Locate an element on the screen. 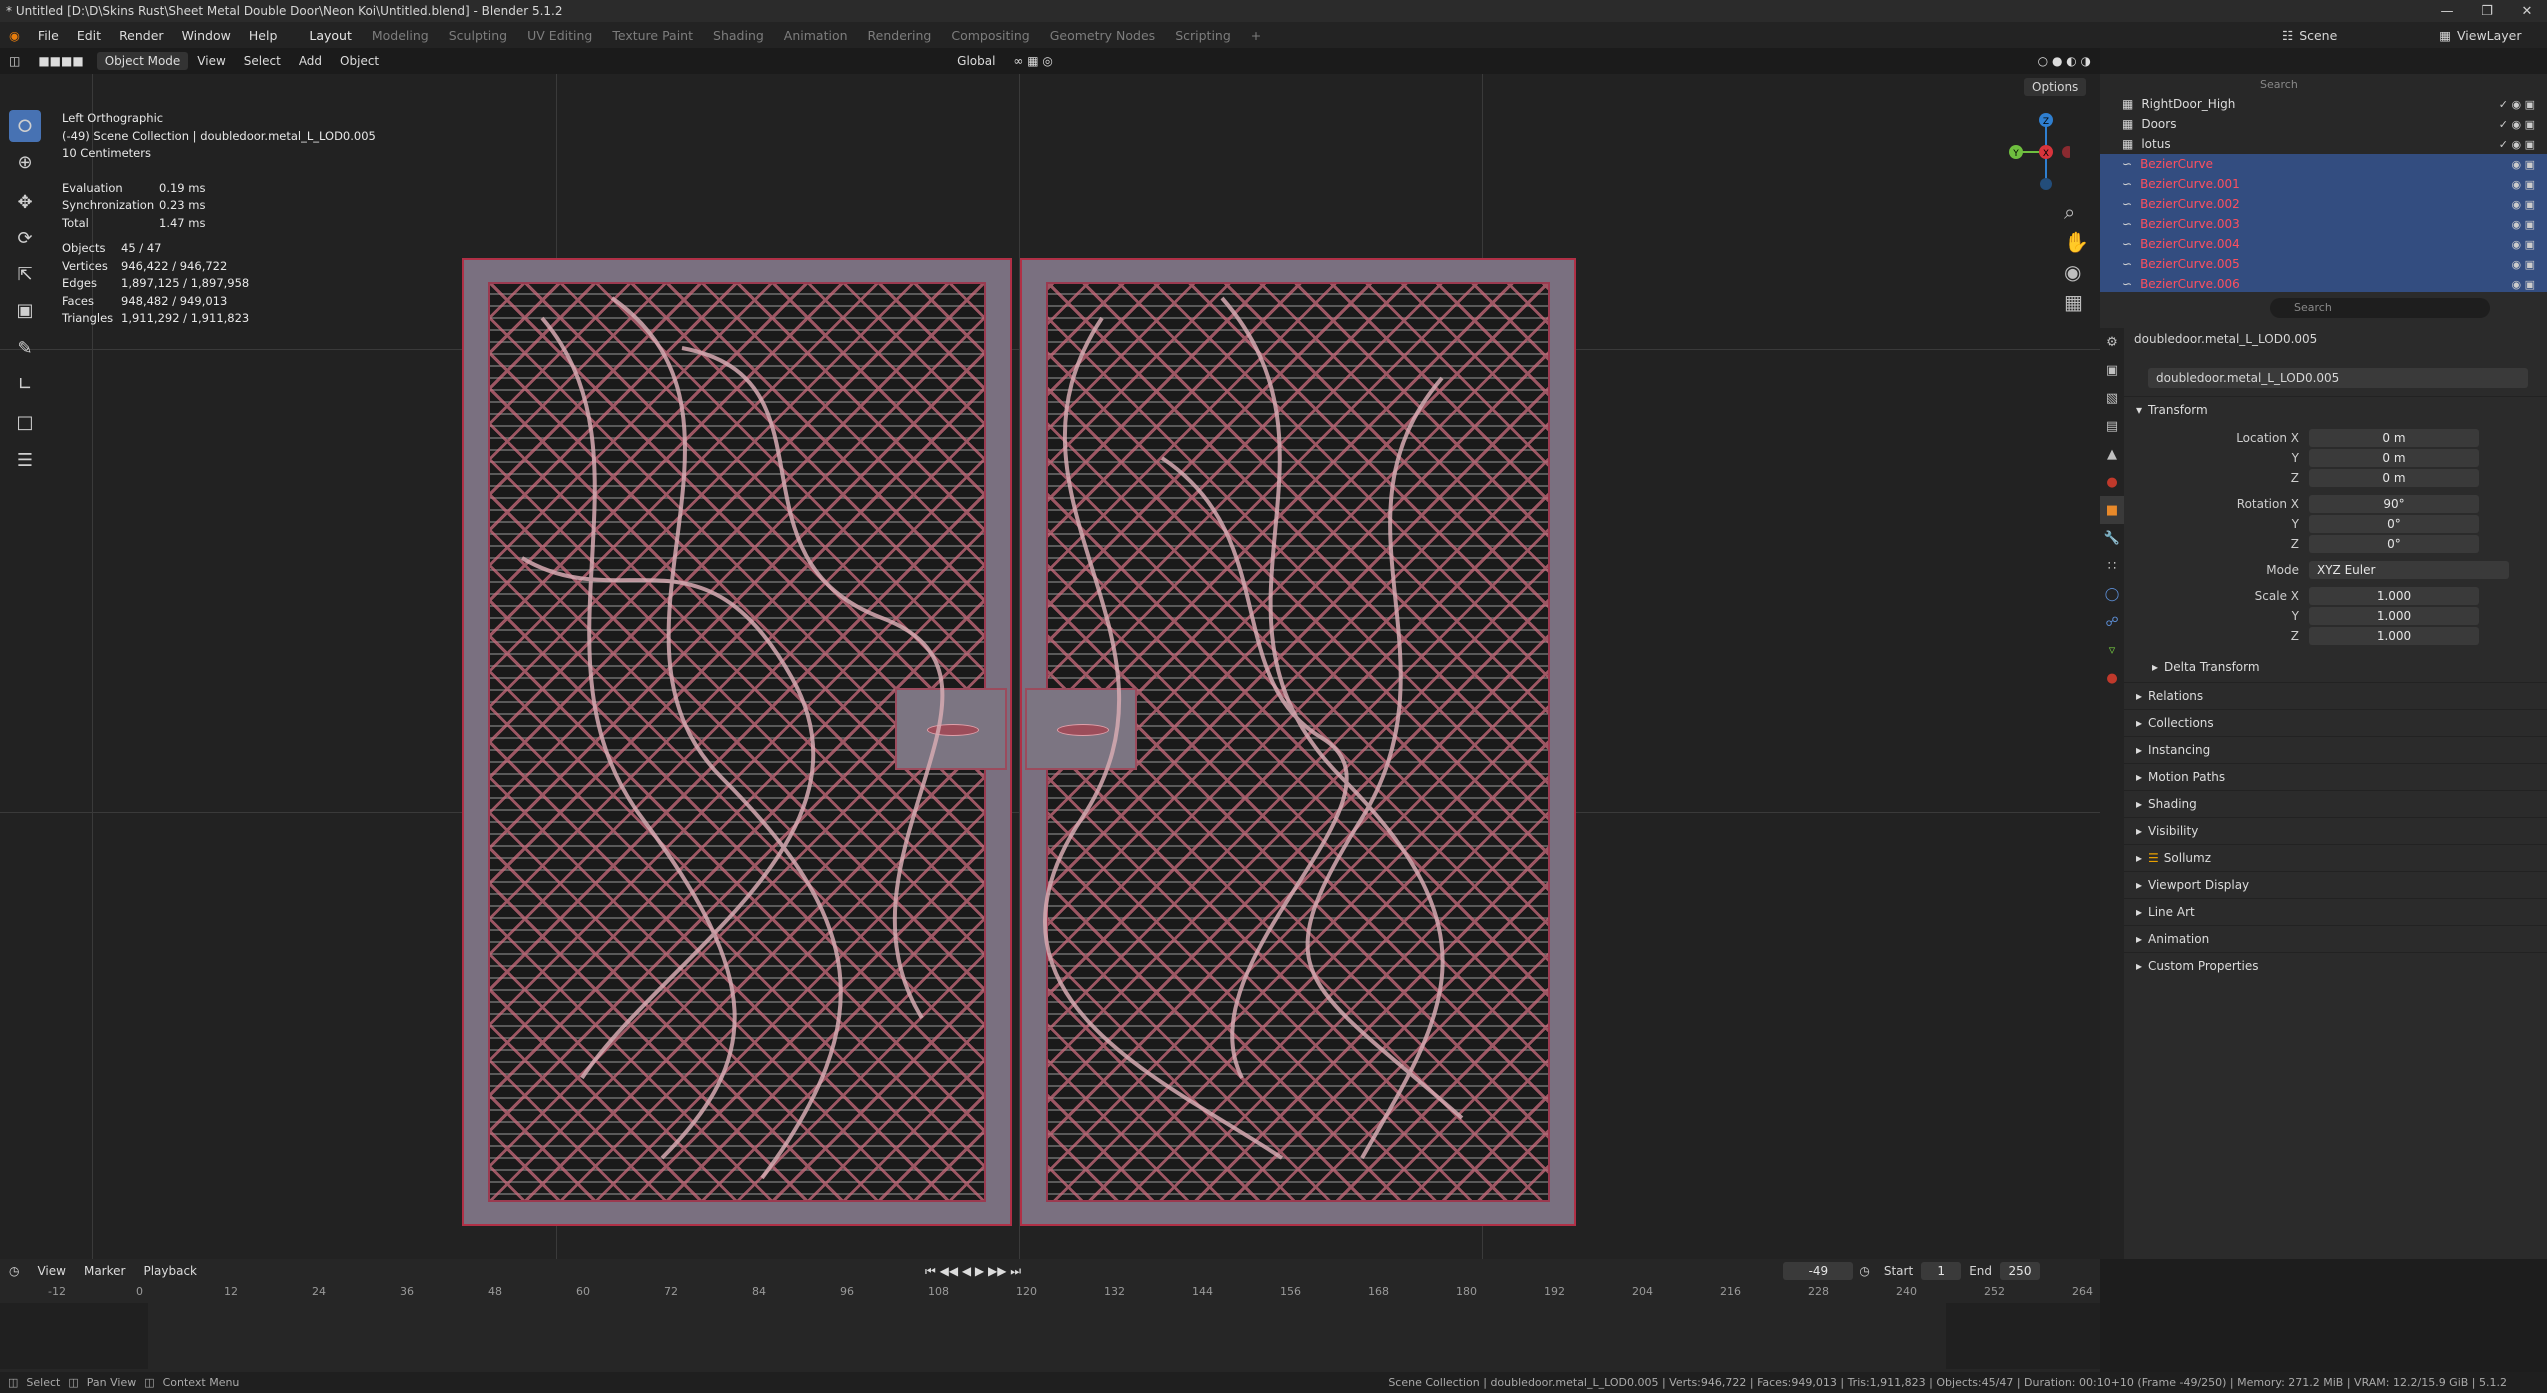 Image resolution: width=2547 pixels, height=1393 pixels. output-tab-icon: ▧ is located at coordinates (2112, 398).